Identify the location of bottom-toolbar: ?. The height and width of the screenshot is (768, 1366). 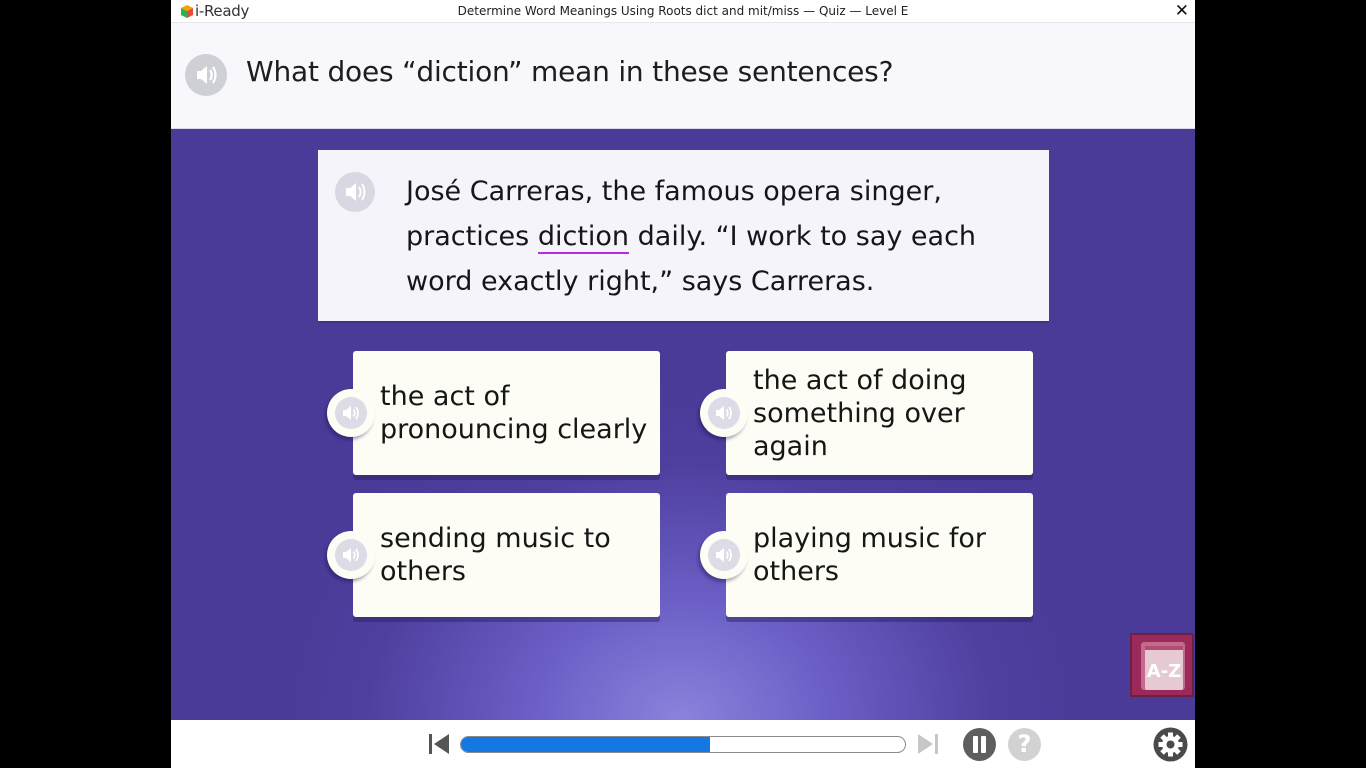
(683, 744).